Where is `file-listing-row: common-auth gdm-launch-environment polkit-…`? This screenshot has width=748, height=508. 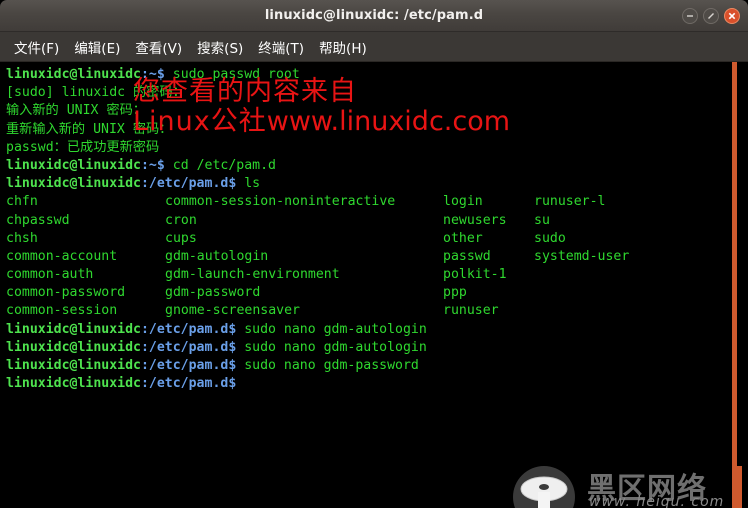 file-listing-row: common-auth gdm-launch-environment polkit-… is located at coordinates (371, 275).